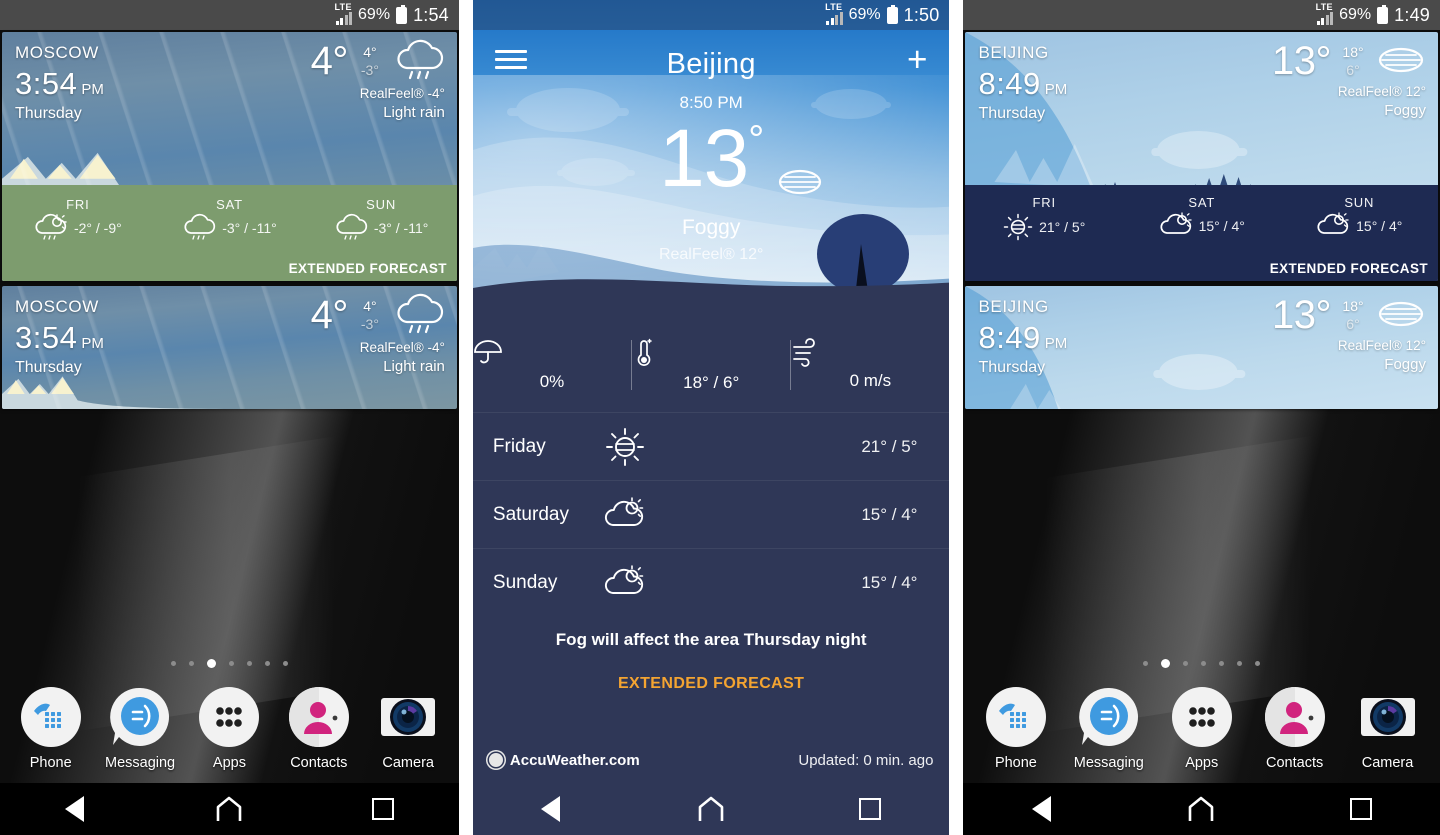  What do you see at coordinates (1016, 717) in the screenshot?
I see `phone-icon` at bounding box center [1016, 717].